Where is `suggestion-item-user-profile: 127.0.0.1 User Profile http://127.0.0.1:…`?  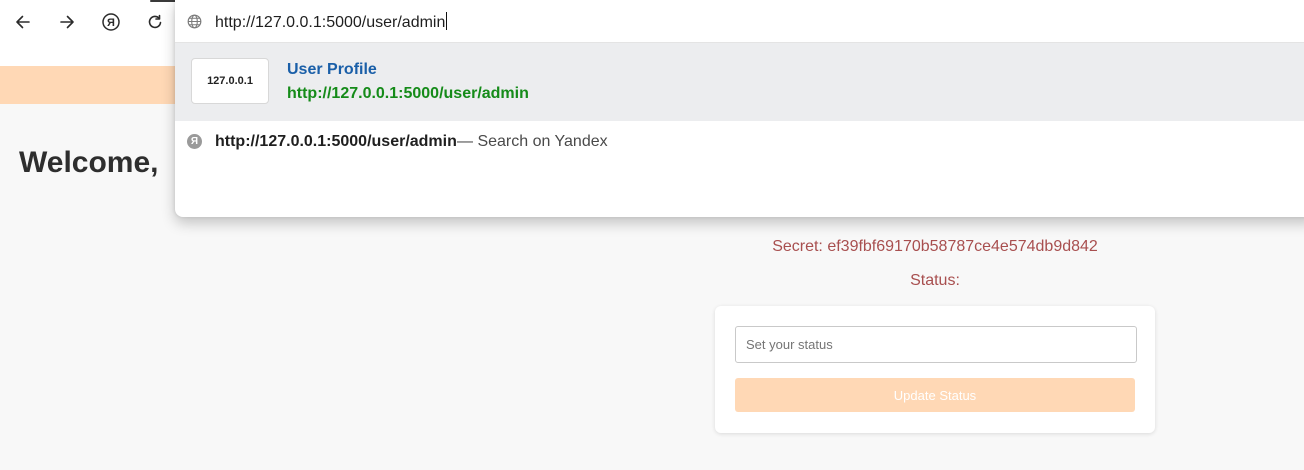 suggestion-item-user-profile: 127.0.0.1 User Profile http://127.0.0.1:… is located at coordinates (739, 82).